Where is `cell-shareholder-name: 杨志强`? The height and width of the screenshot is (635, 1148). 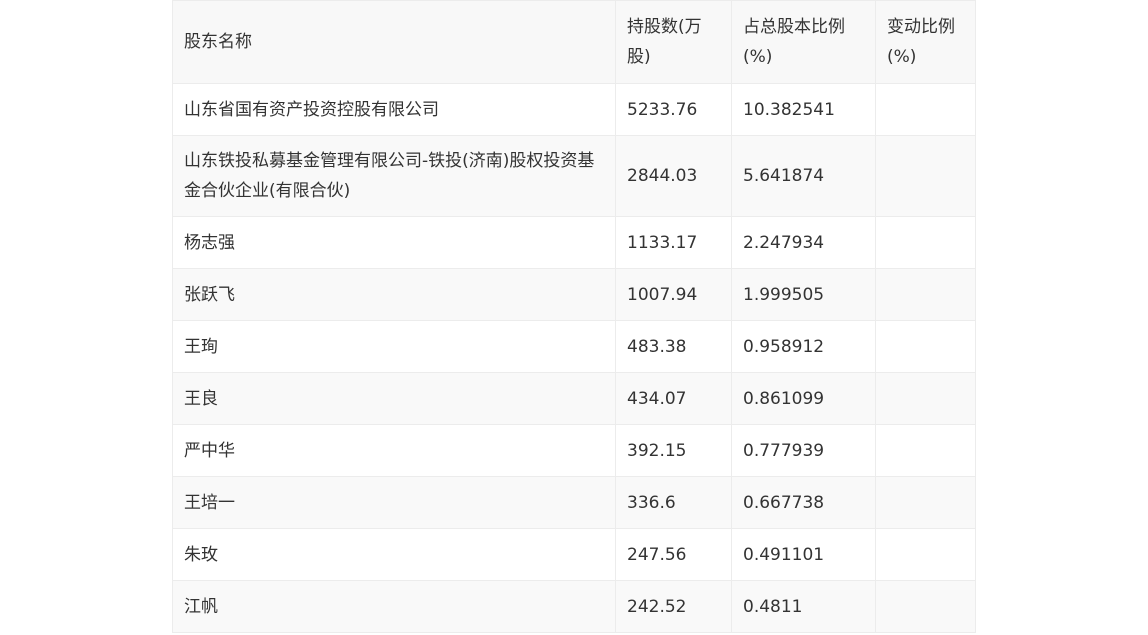
cell-shareholder-name: 杨志强 is located at coordinates (394, 242).